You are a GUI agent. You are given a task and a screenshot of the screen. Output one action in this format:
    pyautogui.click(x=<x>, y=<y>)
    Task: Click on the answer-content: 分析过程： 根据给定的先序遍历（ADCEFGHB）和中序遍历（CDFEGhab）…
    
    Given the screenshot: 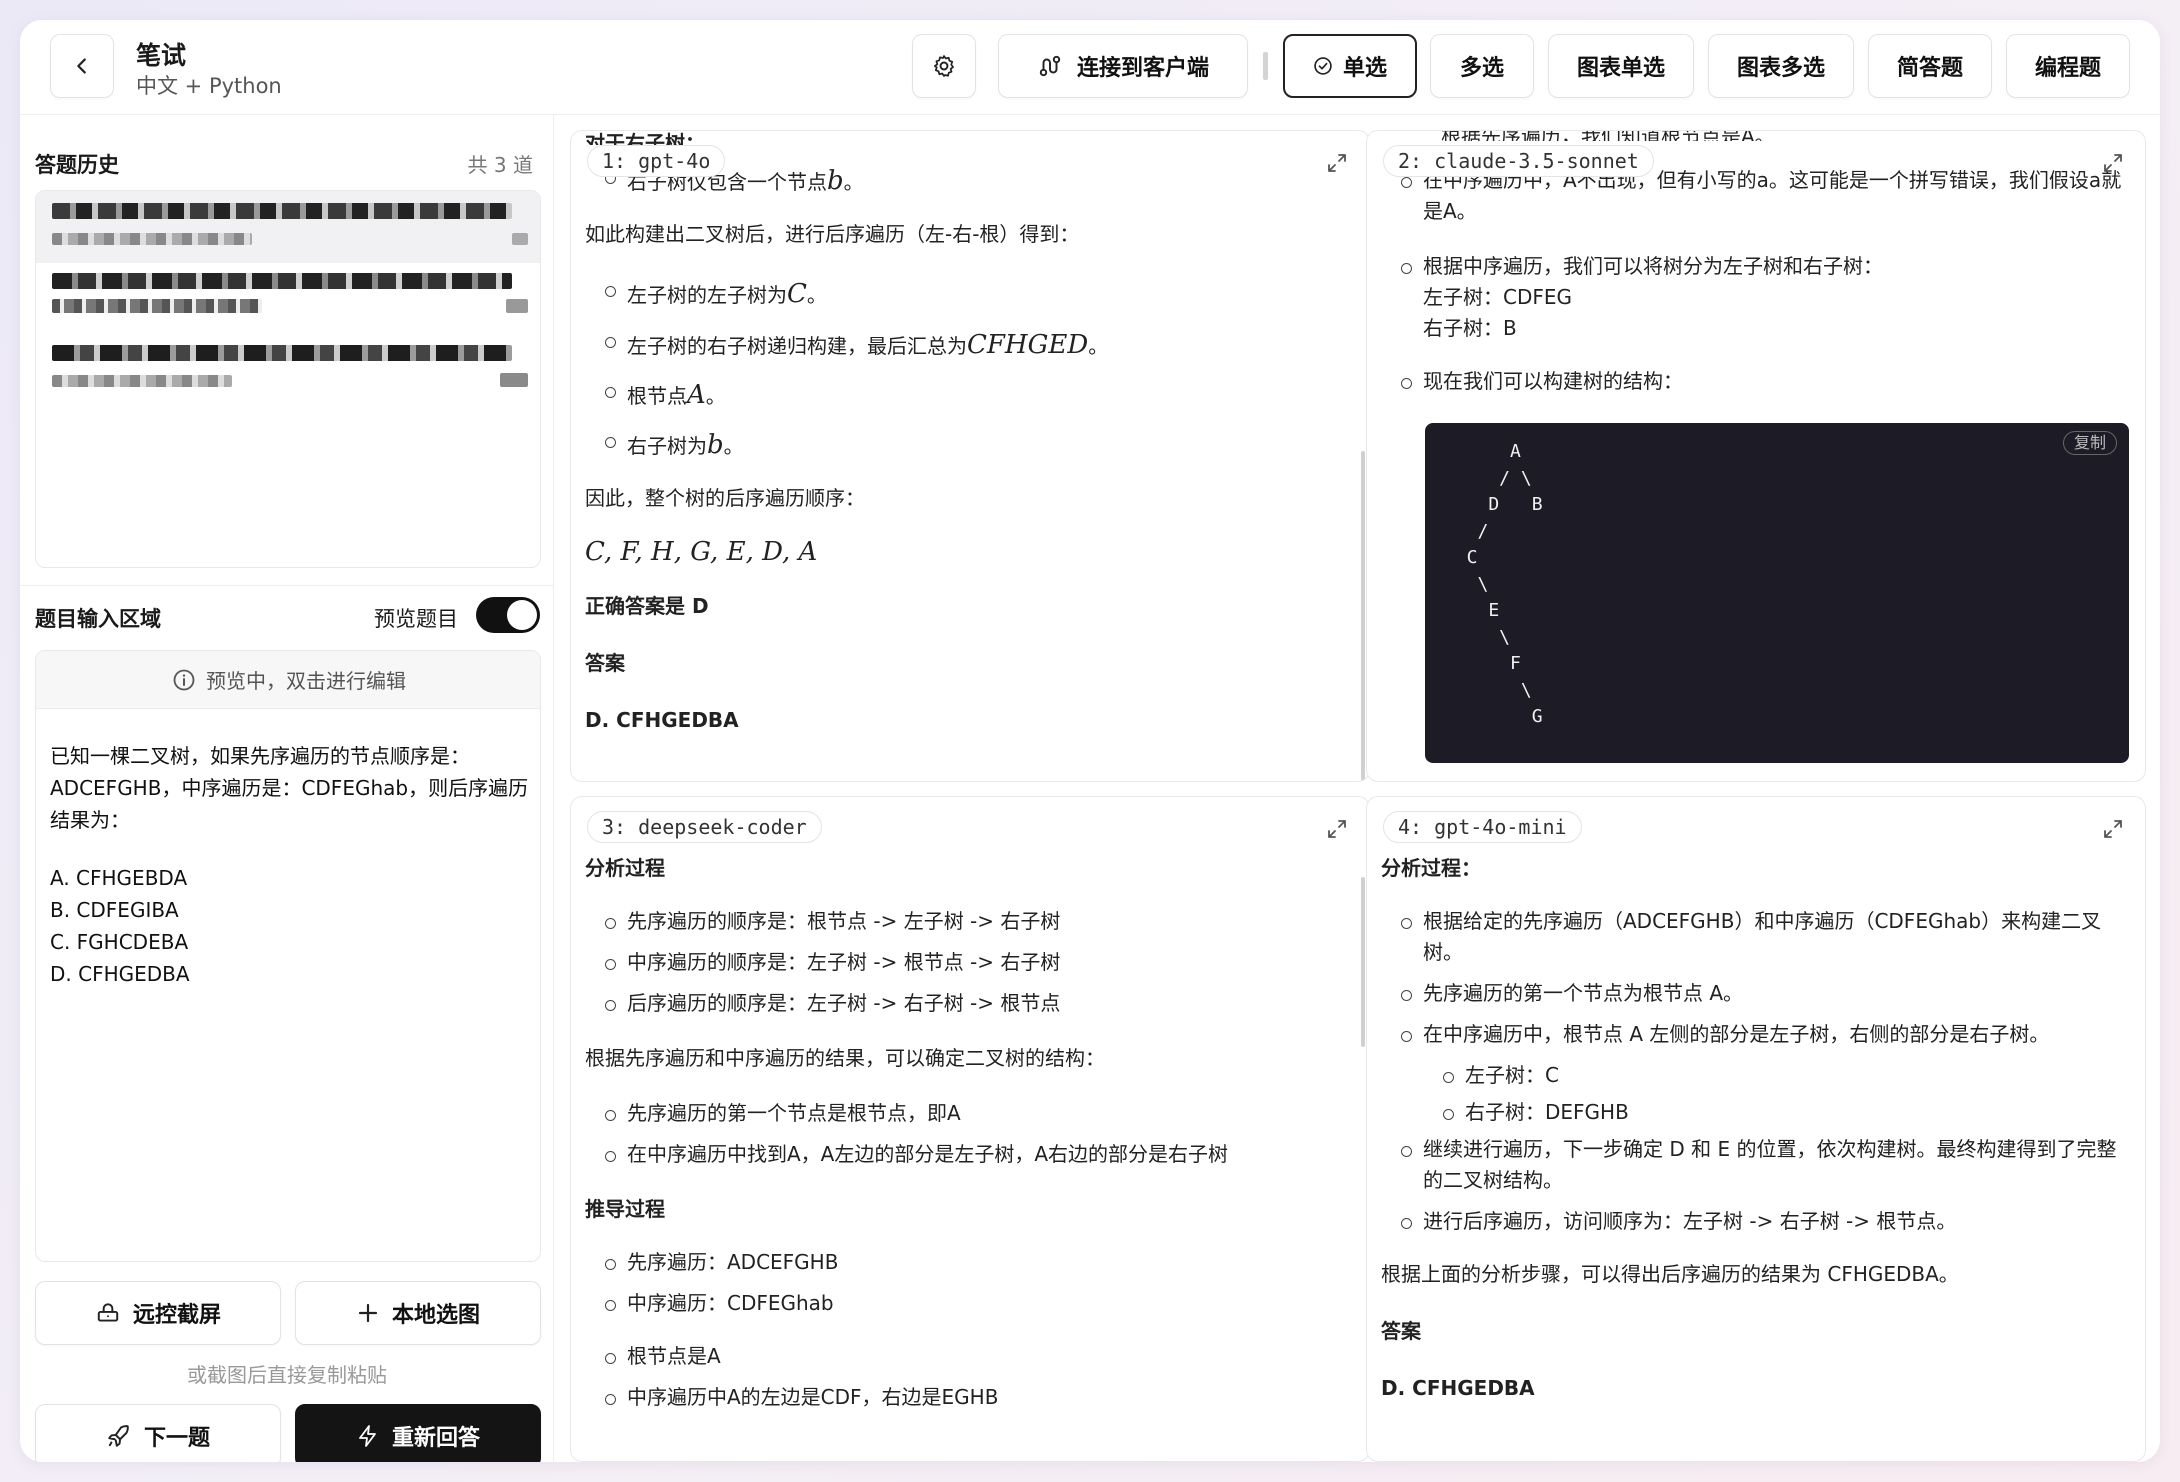 What is the action you would take?
    pyautogui.click(x=1755, y=1157)
    